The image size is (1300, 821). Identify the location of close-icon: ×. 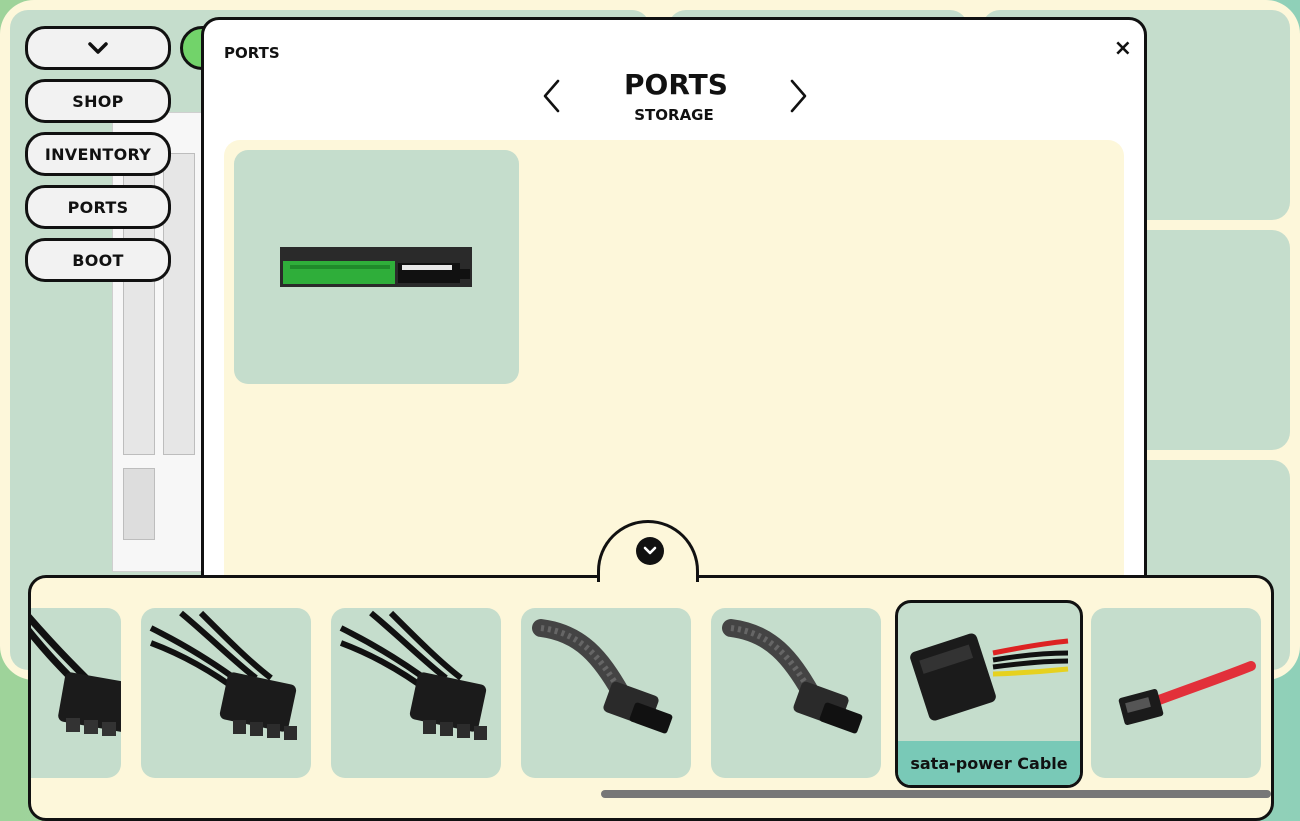
(1122, 48).